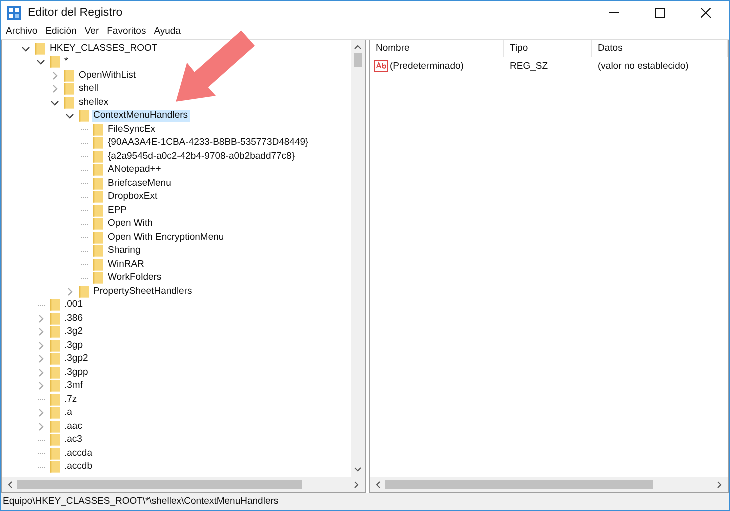  I want to click on tree-item: .a, so click(68, 413).